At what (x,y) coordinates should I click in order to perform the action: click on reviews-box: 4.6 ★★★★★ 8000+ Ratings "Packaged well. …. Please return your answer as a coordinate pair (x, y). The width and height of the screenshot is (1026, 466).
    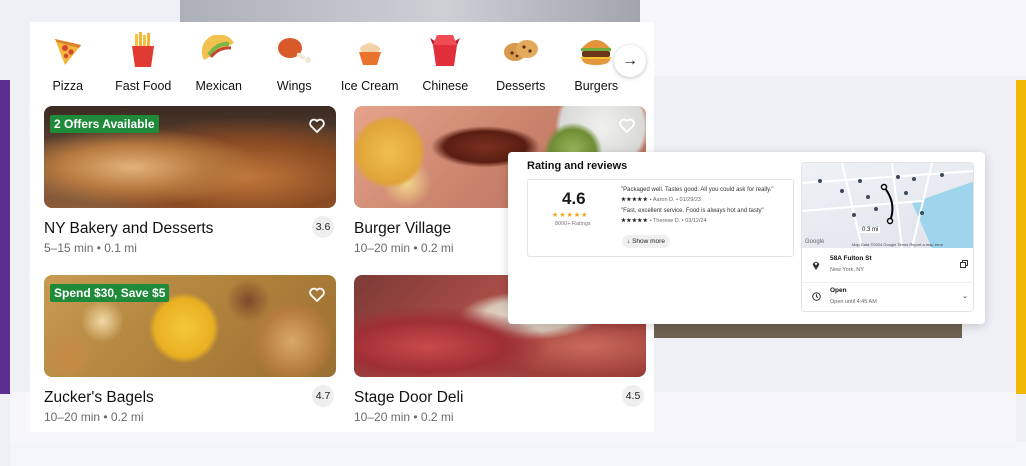
    Looking at the image, I should click on (660, 218).